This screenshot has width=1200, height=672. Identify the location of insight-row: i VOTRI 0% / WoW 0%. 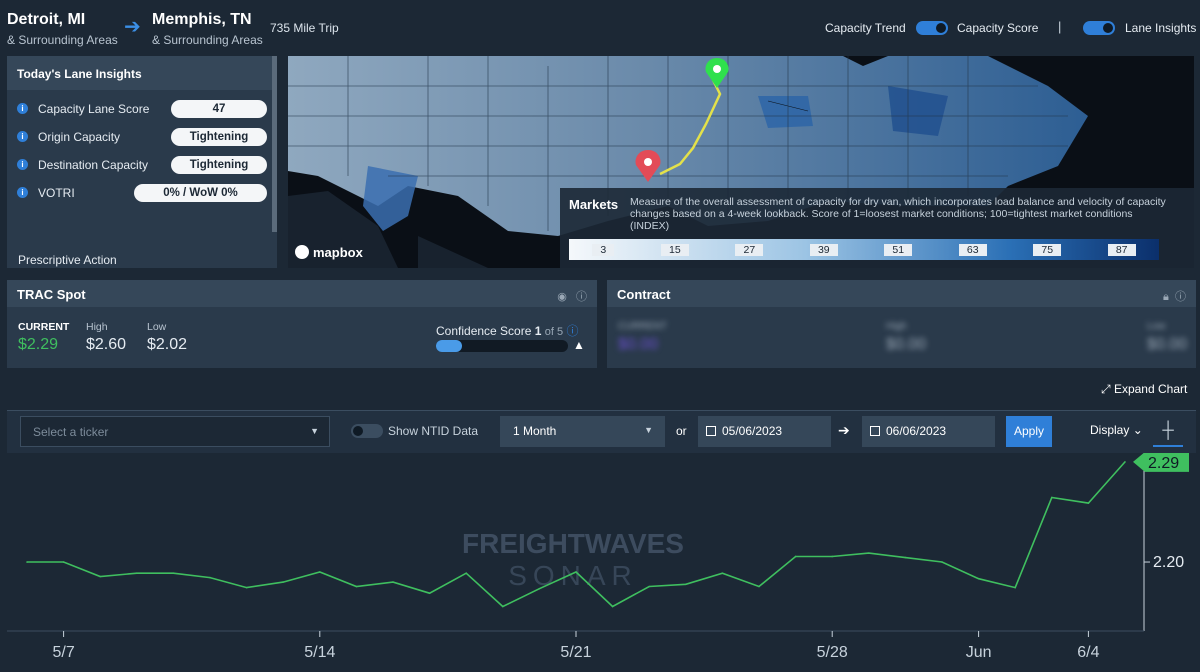
(142, 193).